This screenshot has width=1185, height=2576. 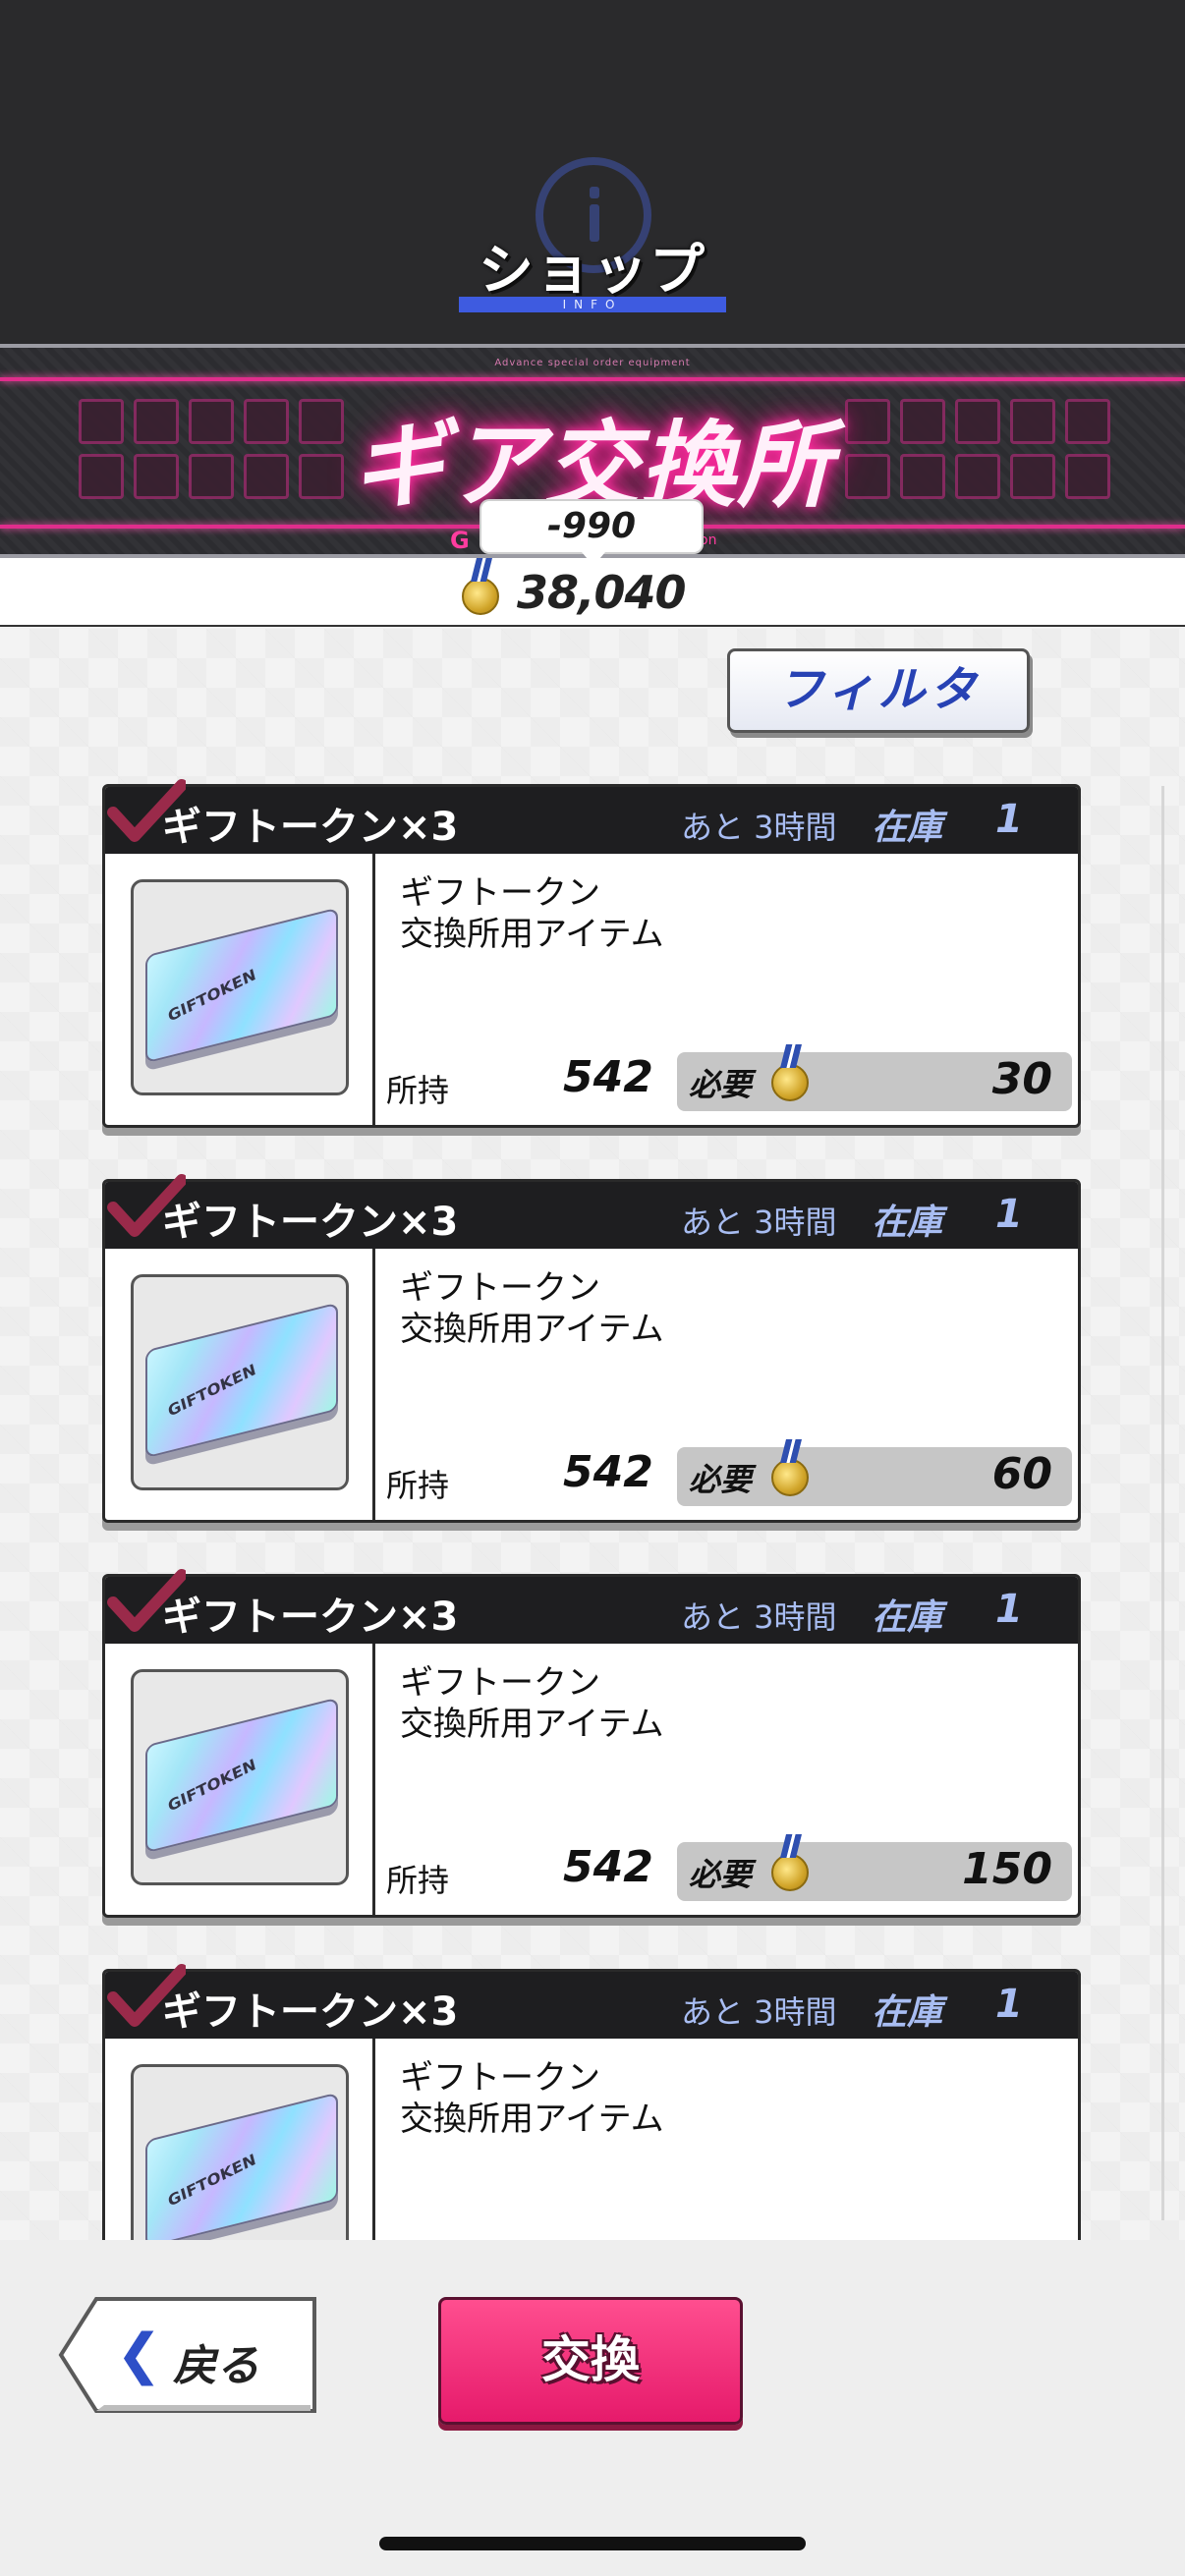 I want to click on banner-neon-line, so click(x=592, y=379).